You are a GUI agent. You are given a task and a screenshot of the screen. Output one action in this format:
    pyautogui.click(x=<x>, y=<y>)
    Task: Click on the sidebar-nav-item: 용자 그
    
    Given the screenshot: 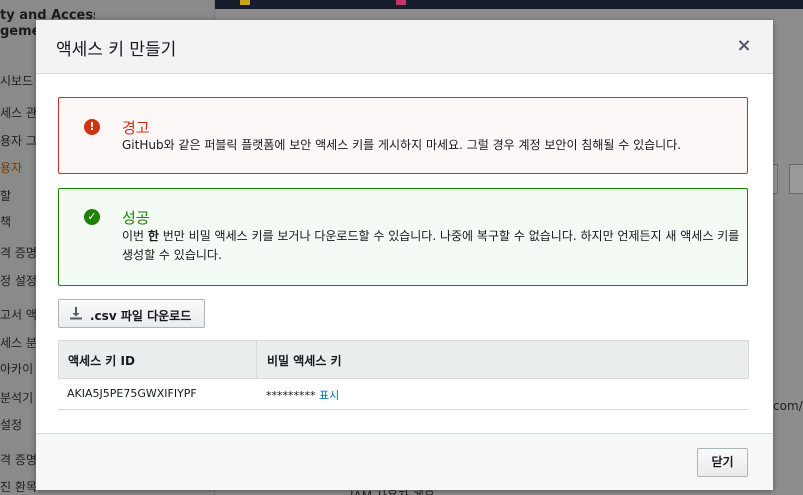 What is the action you would take?
    pyautogui.click(x=18, y=141)
    